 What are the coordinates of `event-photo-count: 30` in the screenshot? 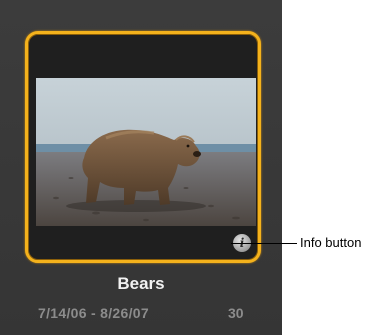 It's located at (236, 313).